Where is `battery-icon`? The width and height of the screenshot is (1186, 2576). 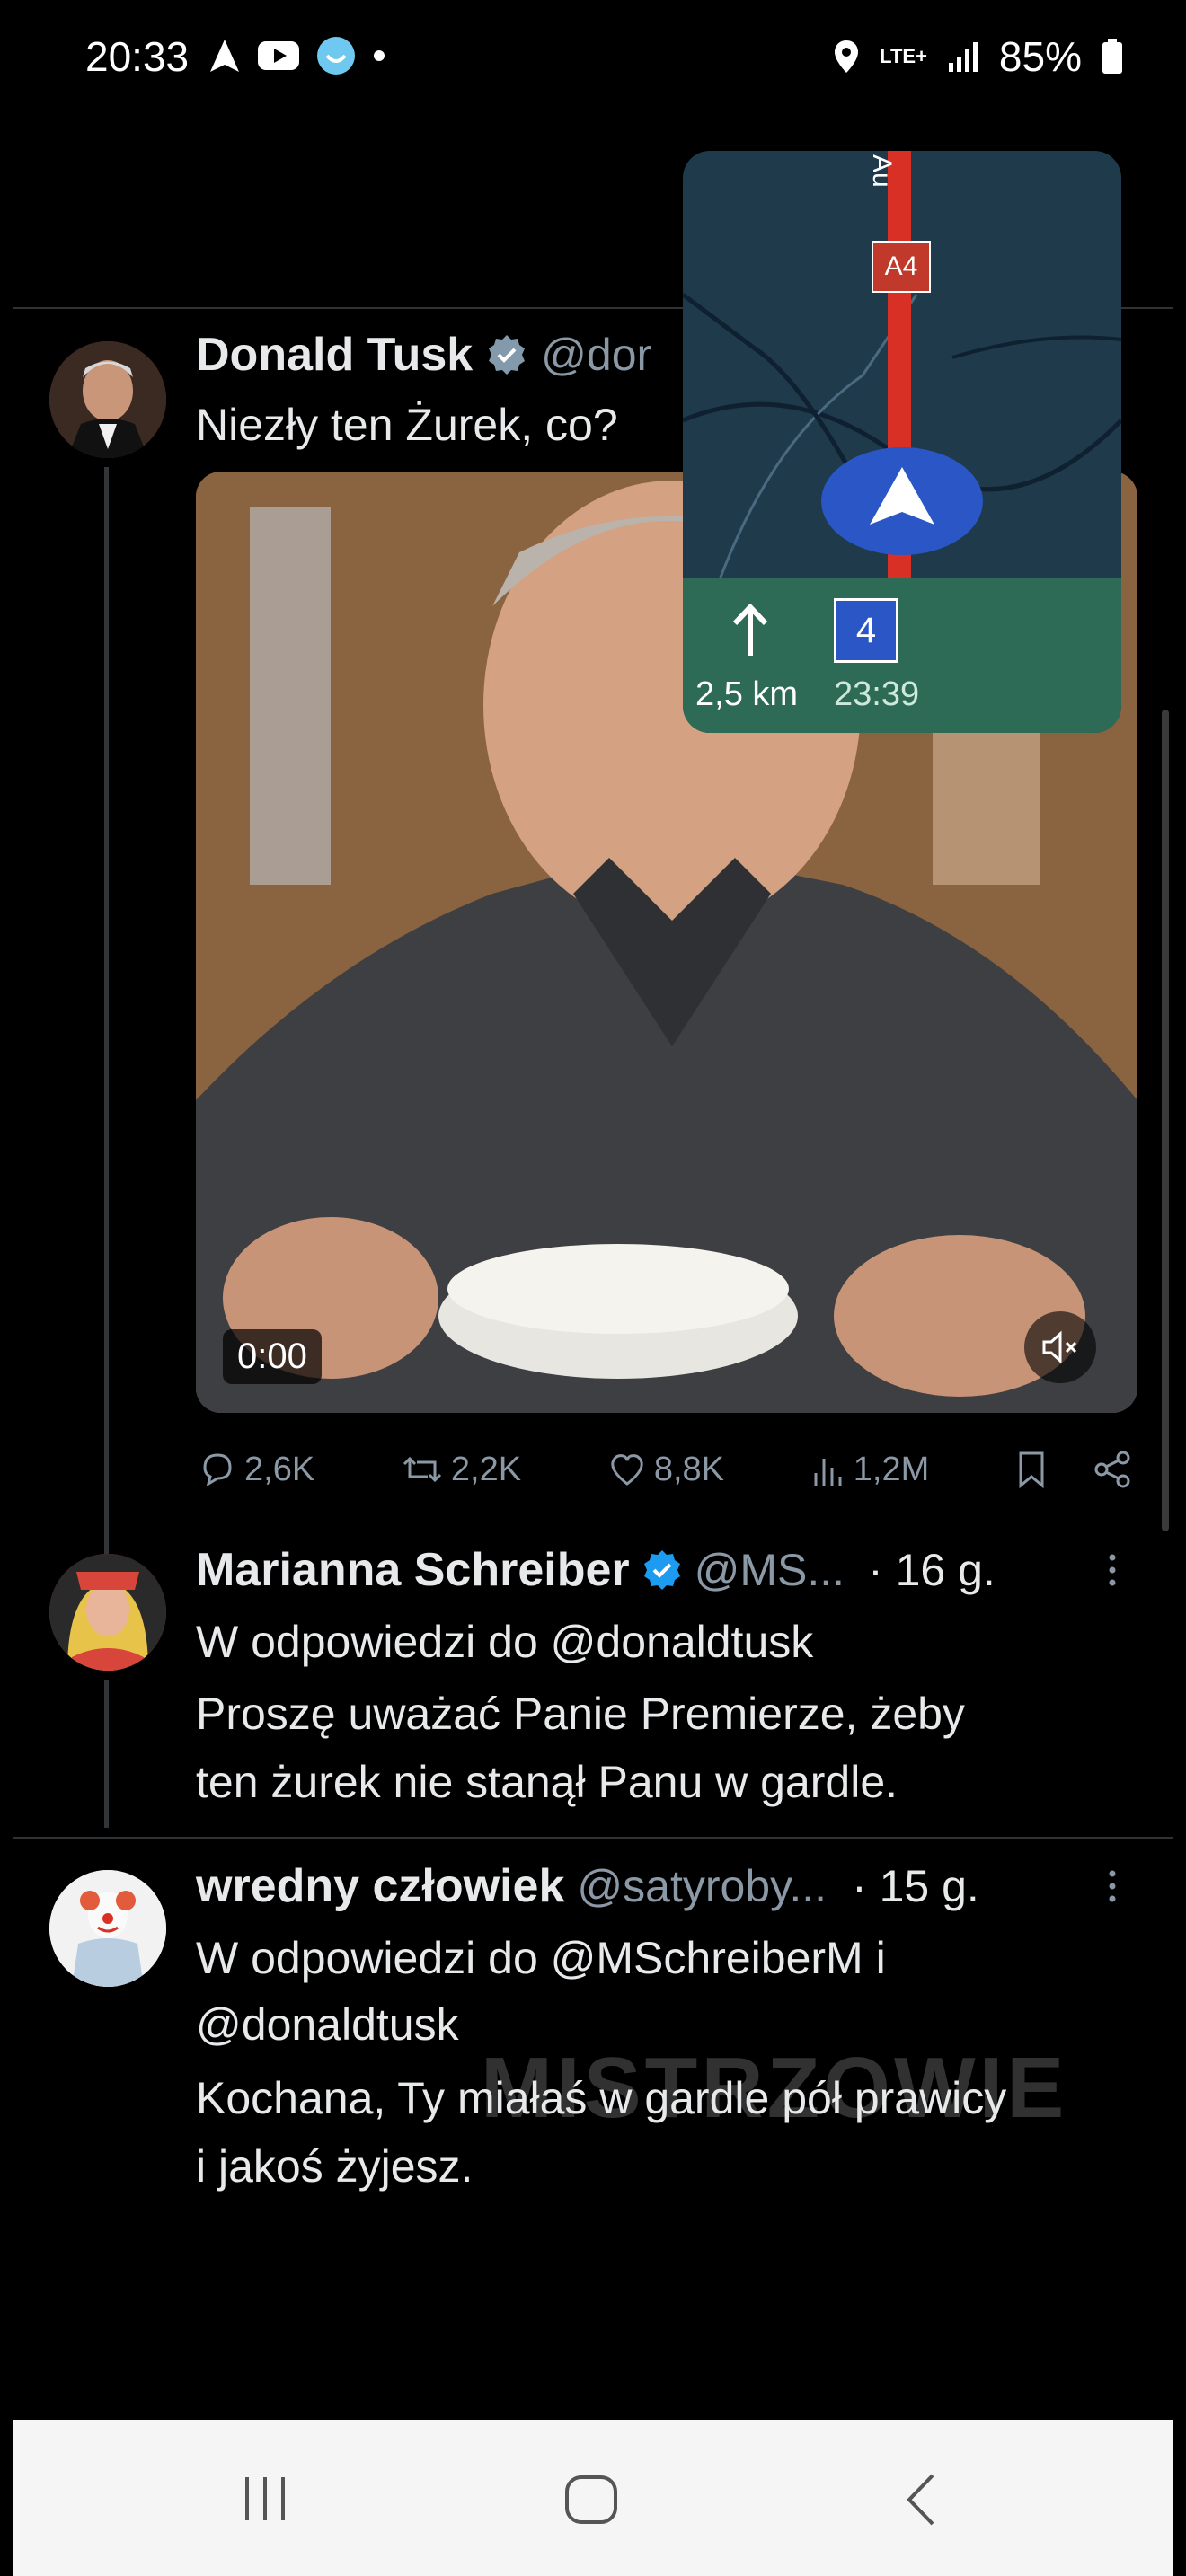
battery-icon is located at coordinates (1112, 56).